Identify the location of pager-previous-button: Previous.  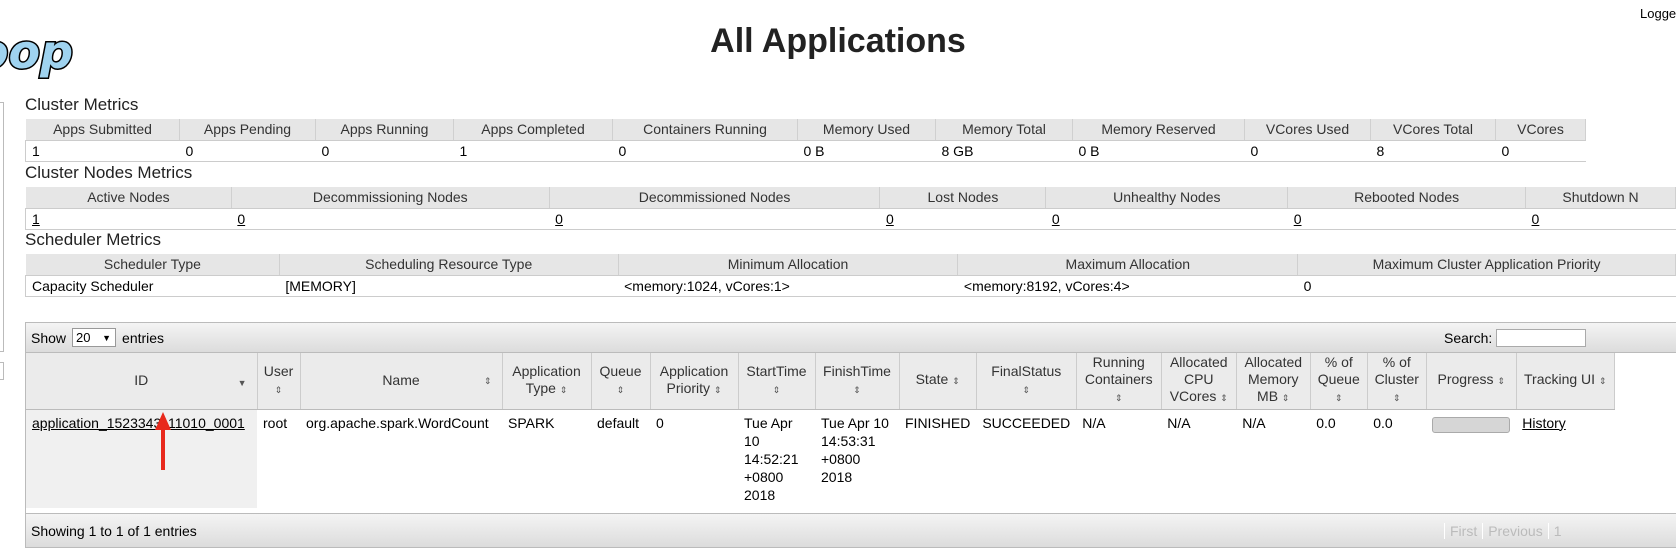
(1514, 531).